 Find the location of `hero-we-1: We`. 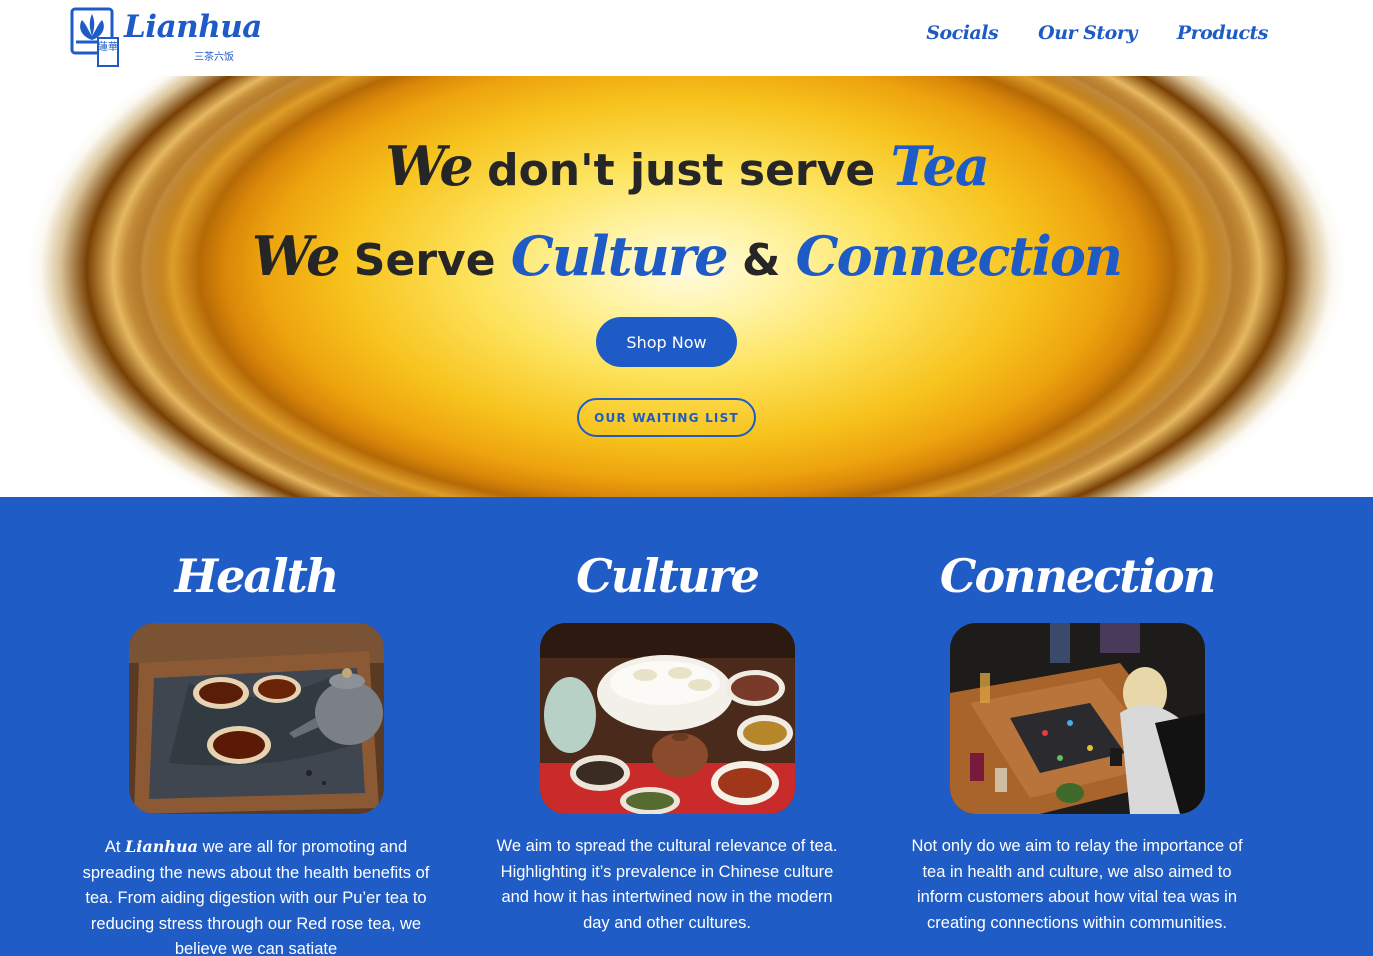

hero-we-1: We is located at coordinates (429, 166).